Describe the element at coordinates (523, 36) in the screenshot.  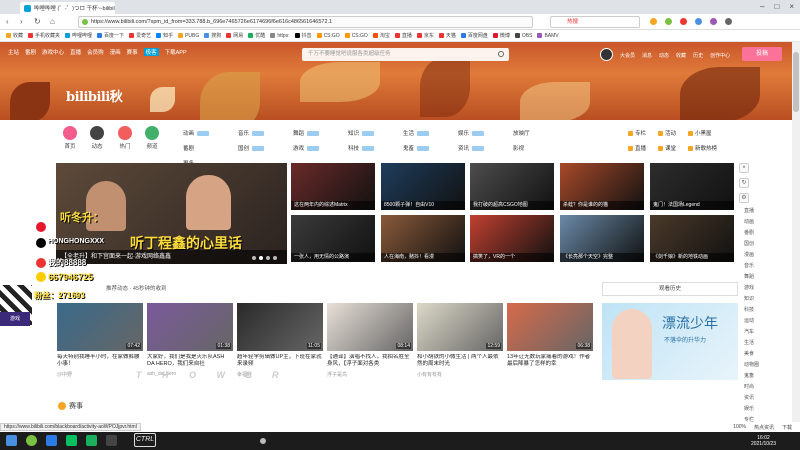
I see `bookmark-item: OBS` at that location.